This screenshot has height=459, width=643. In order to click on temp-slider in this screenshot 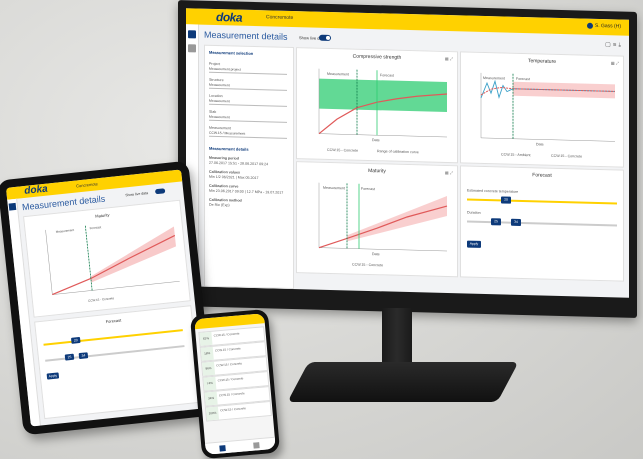, I will do `click(542, 201)`.